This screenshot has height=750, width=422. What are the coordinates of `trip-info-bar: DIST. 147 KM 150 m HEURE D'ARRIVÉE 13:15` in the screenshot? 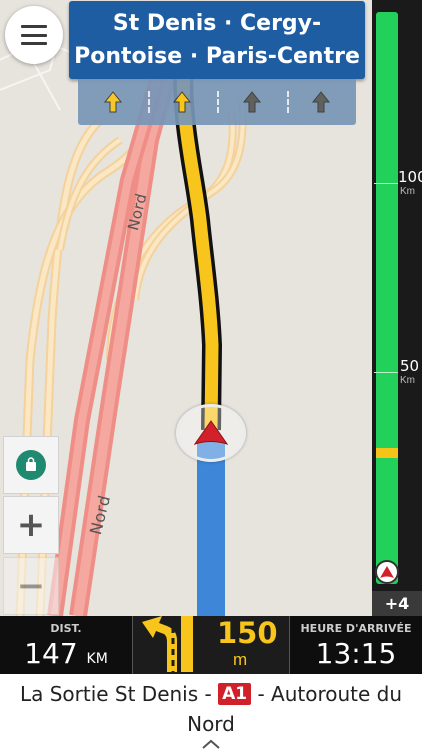 It's located at (211, 645).